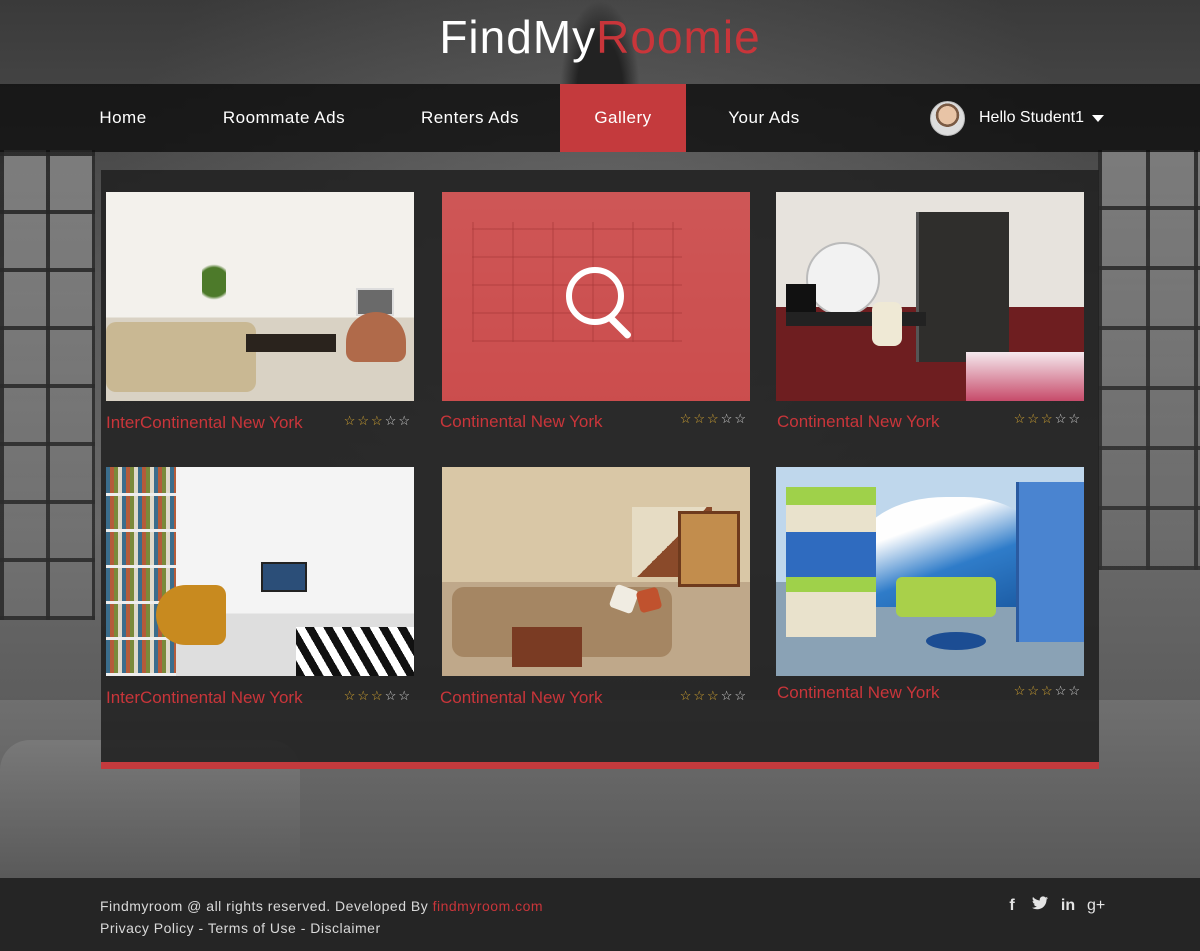 This screenshot has width=1200, height=951. I want to click on gallery-panel-accent-bar, so click(600, 765).